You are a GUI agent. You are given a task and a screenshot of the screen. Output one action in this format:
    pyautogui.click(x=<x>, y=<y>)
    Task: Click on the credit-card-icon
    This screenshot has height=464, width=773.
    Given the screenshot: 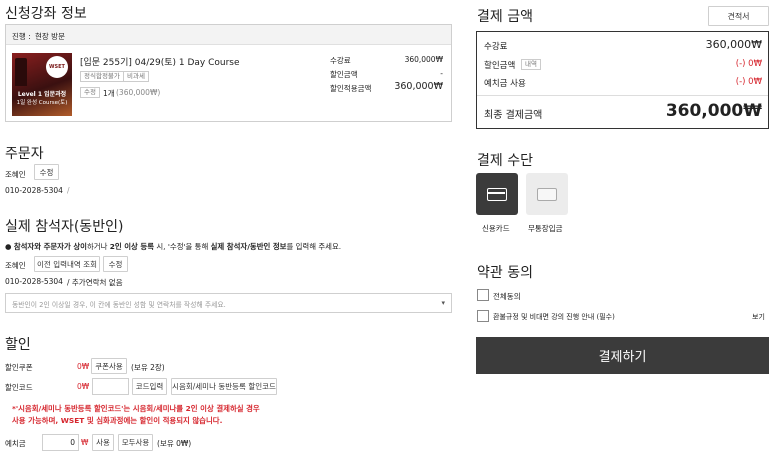 What is the action you would take?
    pyautogui.click(x=497, y=194)
    